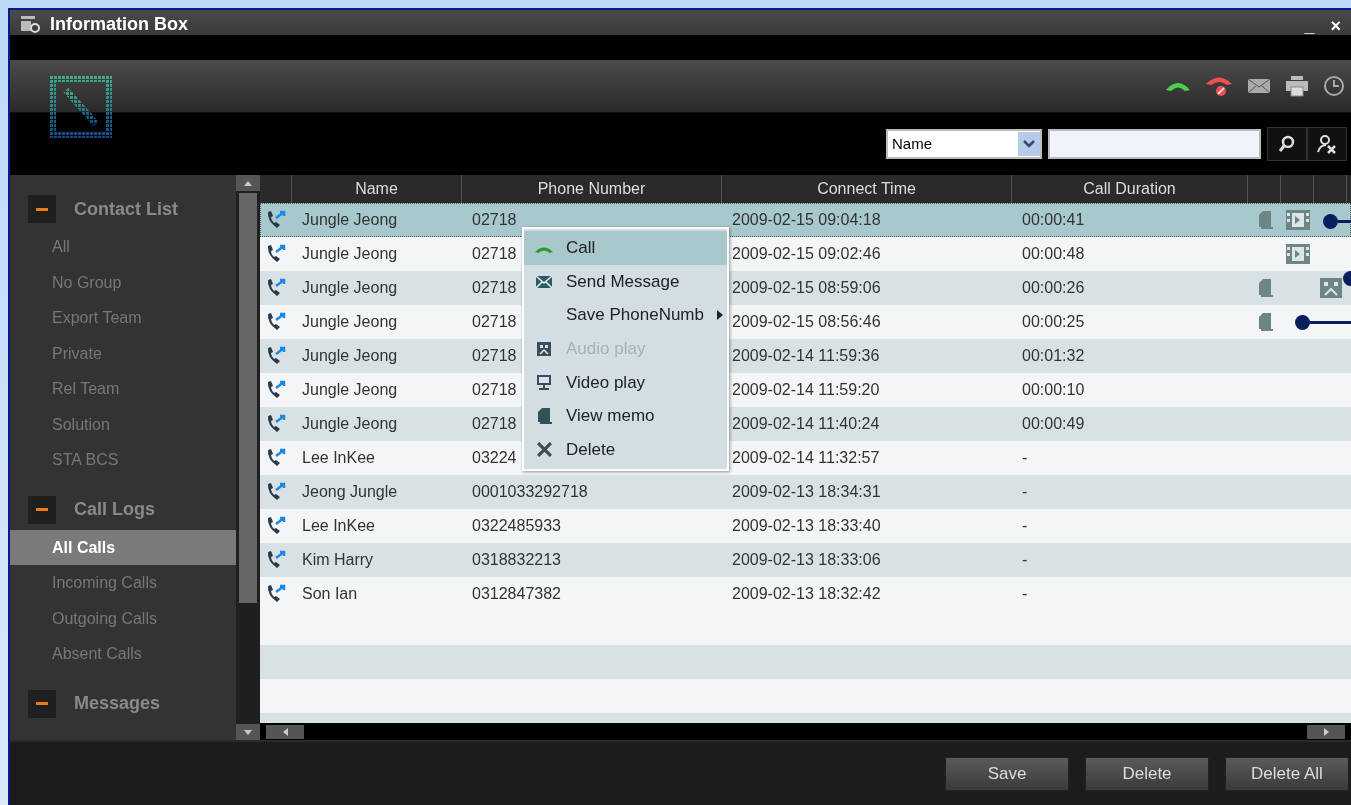  What do you see at coordinates (1029, 143) in the screenshot?
I see `chevron-down-icon` at bounding box center [1029, 143].